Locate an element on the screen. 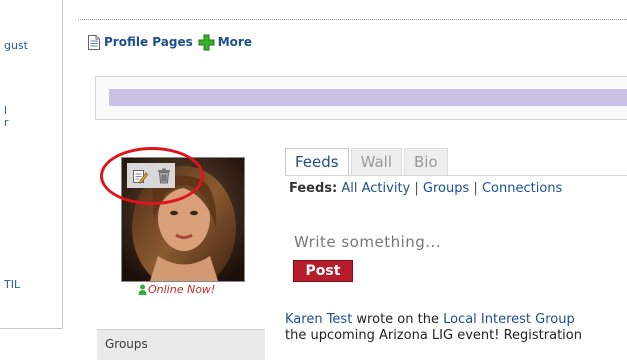 Image resolution: width=627 pixels, height=360 pixels. user-online-icon is located at coordinates (142, 289).